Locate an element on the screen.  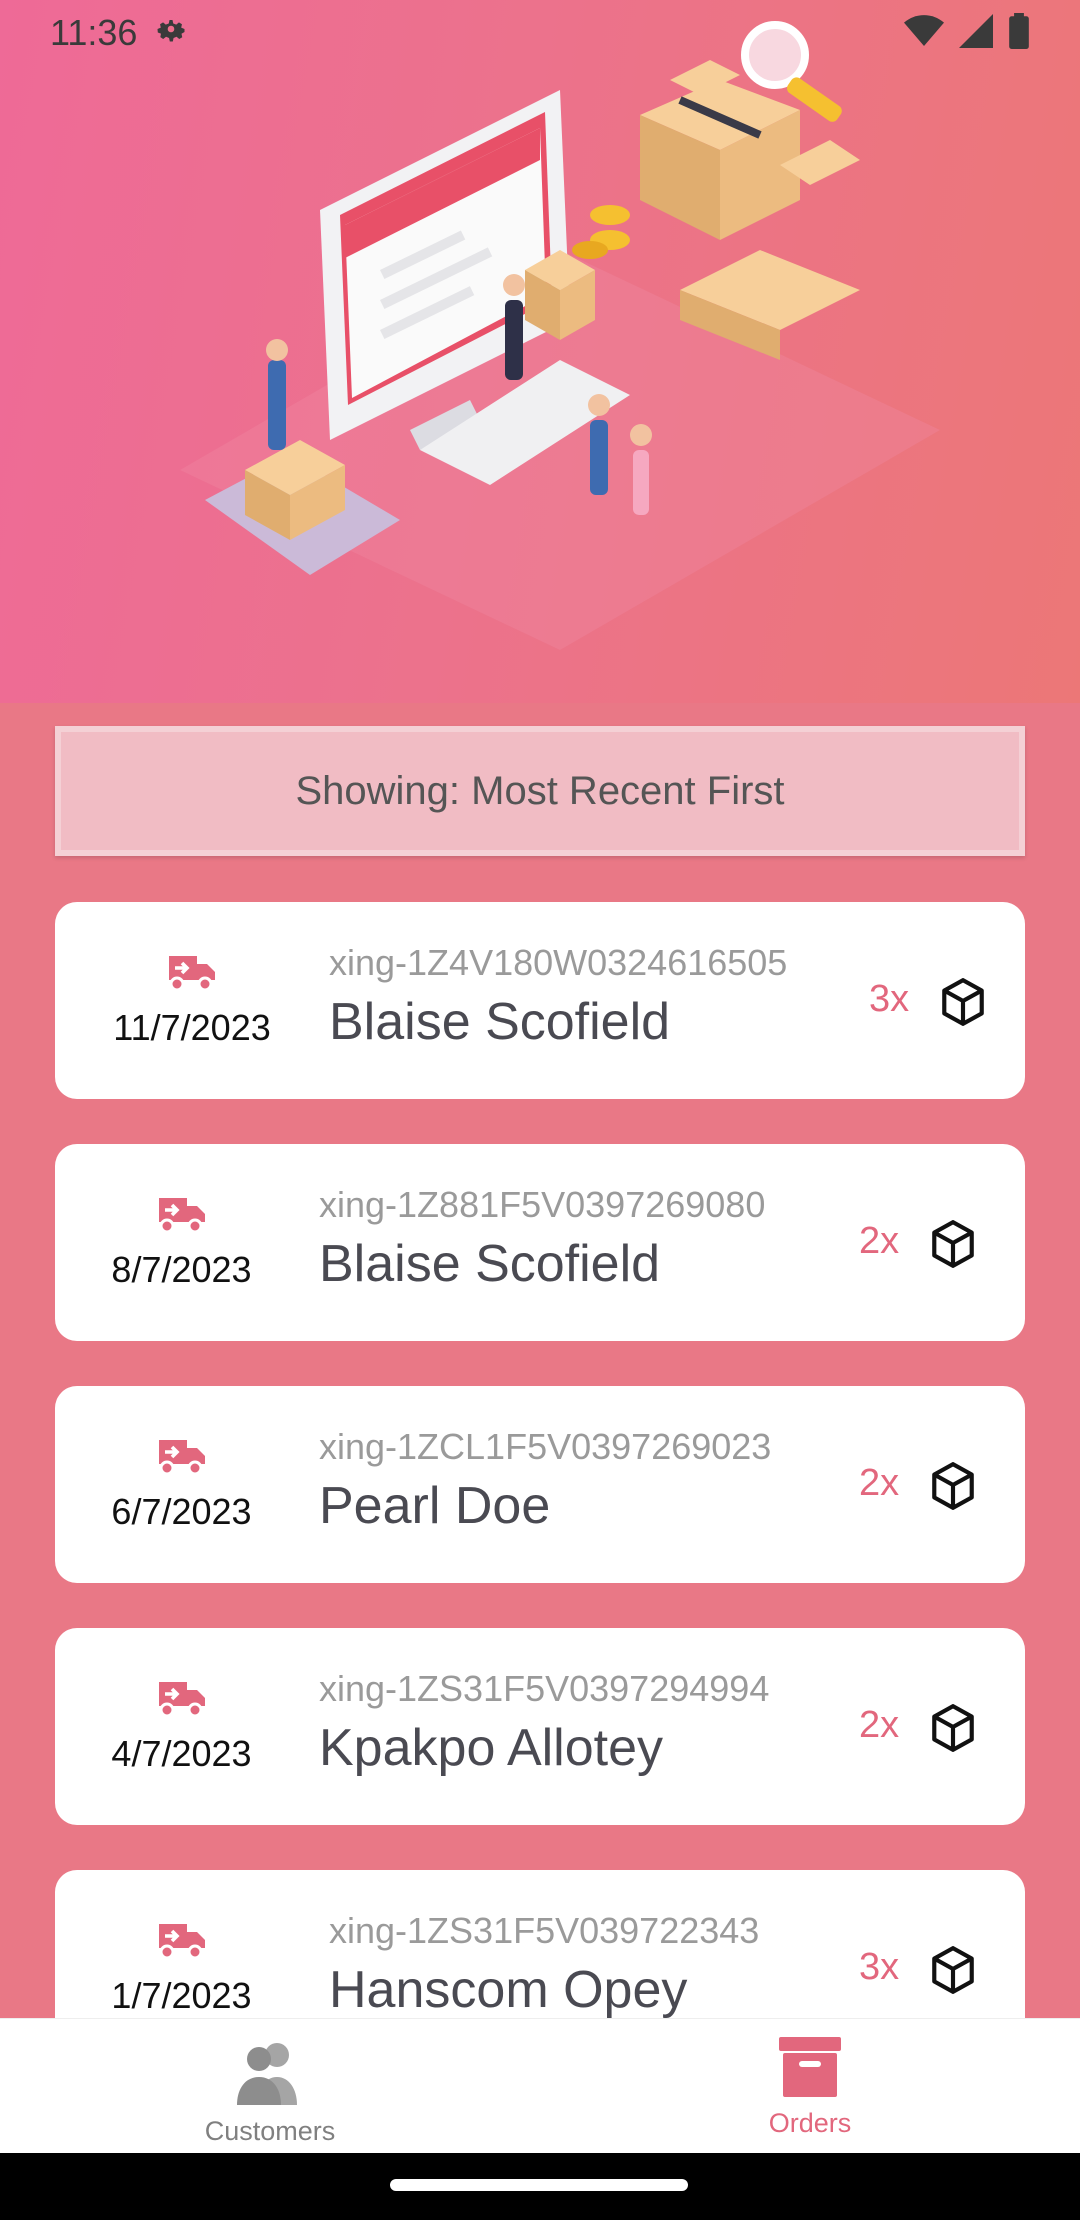
orders-archive-icon is located at coordinates (810, 2069).